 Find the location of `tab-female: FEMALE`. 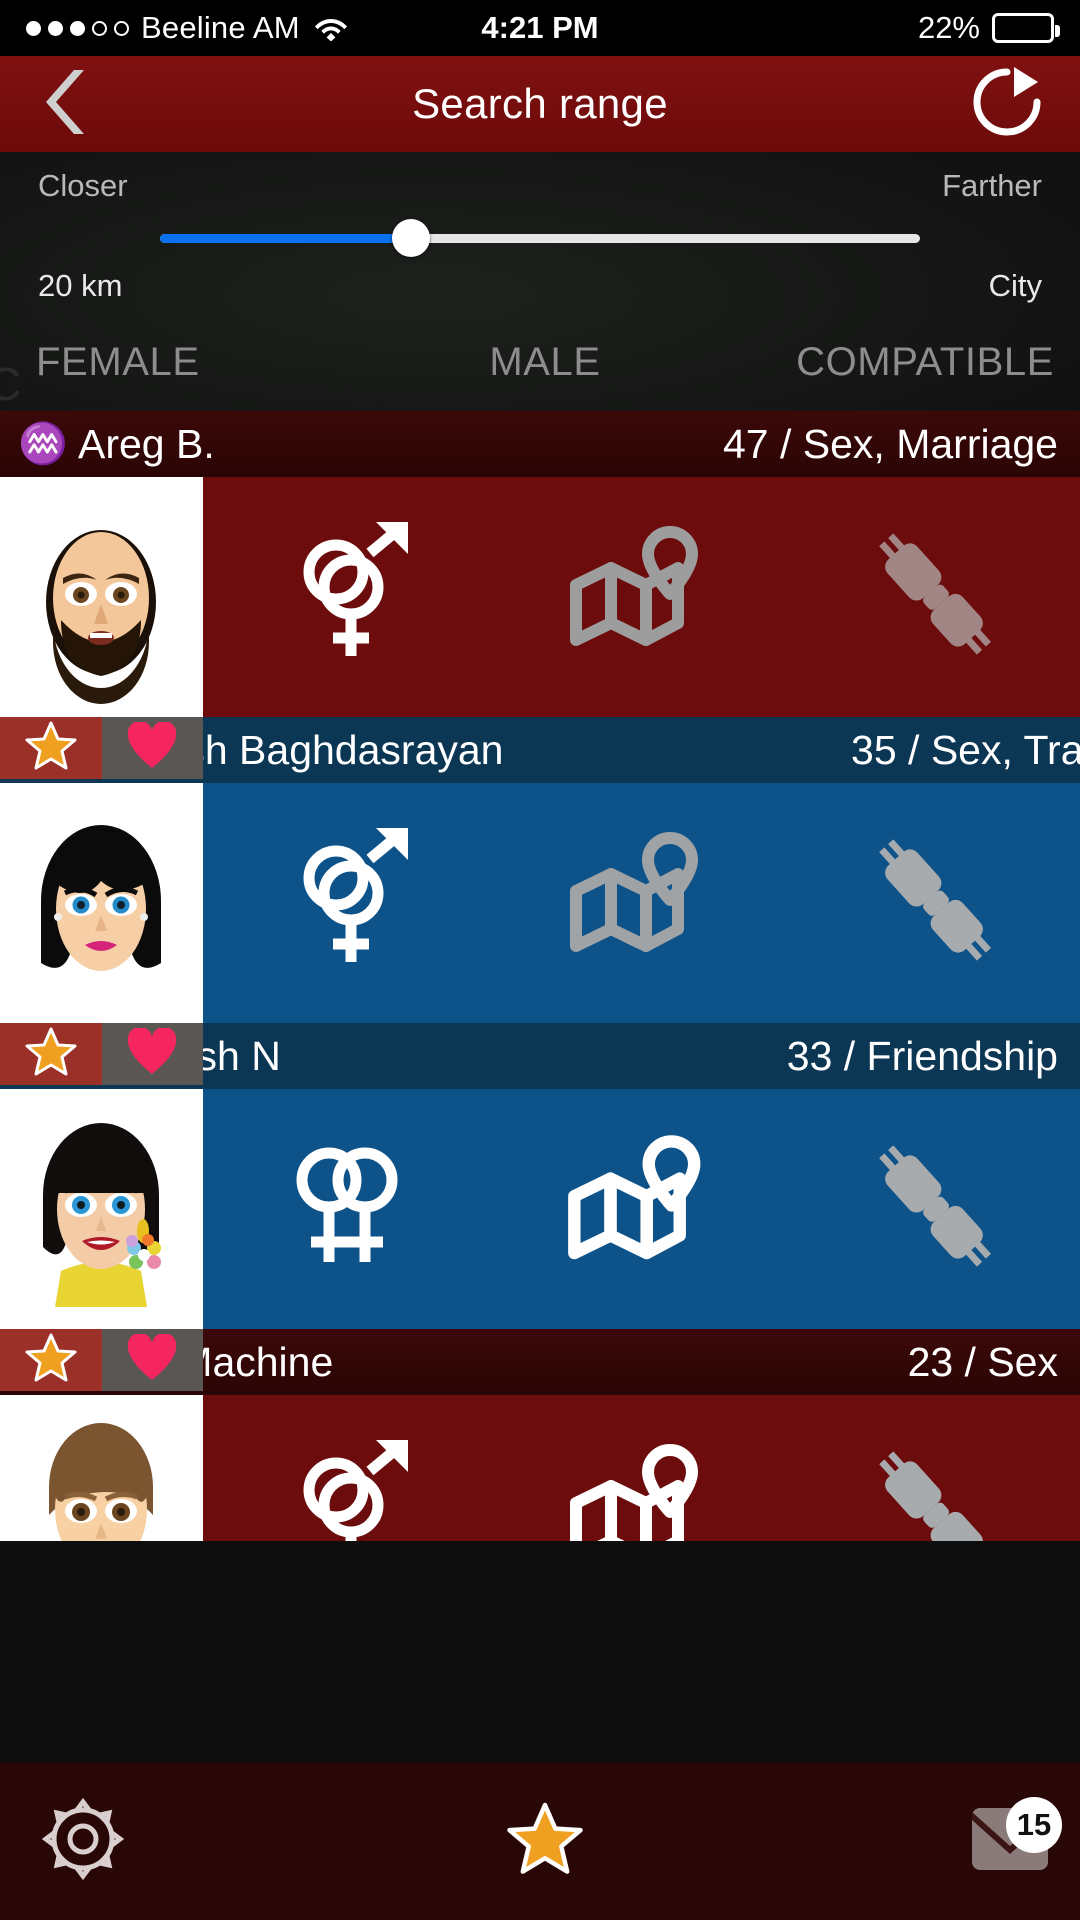

tab-female: FEMALE is located at coordinates (187, 362).